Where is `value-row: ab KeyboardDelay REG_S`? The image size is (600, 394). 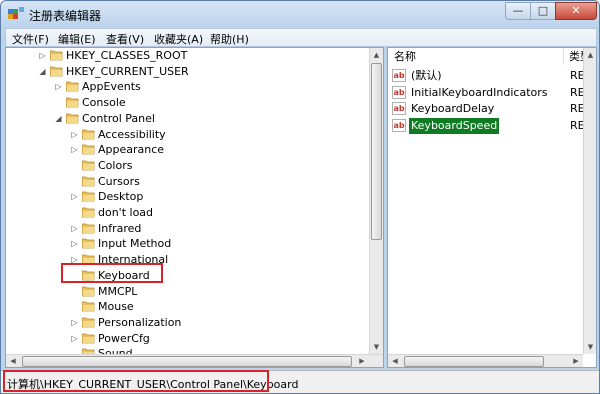
value-row: ab KeyboardDelay REG_S is located at coordinates (492, 109).